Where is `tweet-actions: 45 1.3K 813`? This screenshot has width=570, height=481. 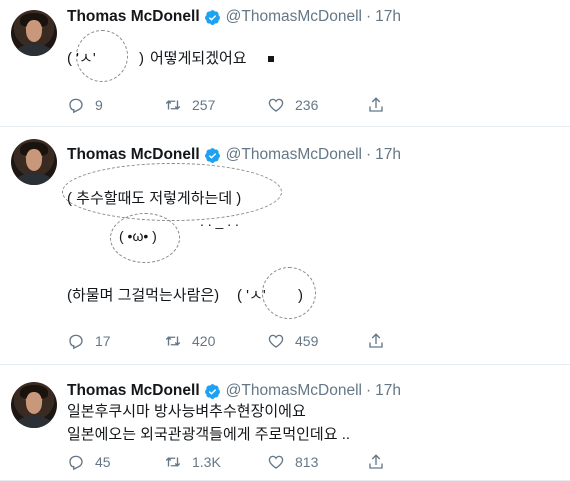
tweet-actions: 45 1.3K 813 is located at coordinates (232, 463).